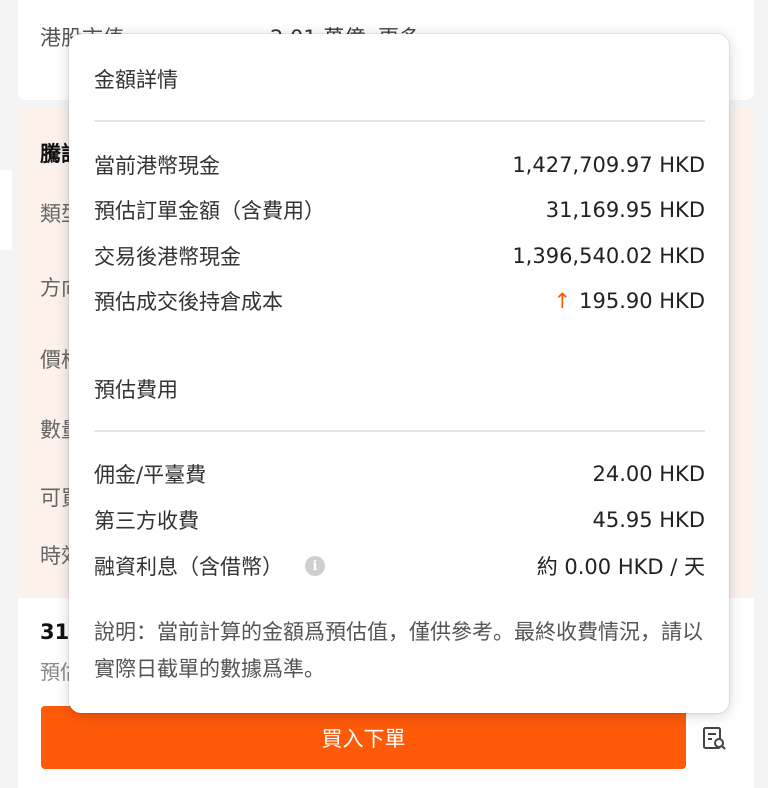  Describe the element at coordinates (399, 566) in the screenshot. I see `margin-interest-row: 融資利息（含借幣） i 約 0.00 HKD / 天` at that location.